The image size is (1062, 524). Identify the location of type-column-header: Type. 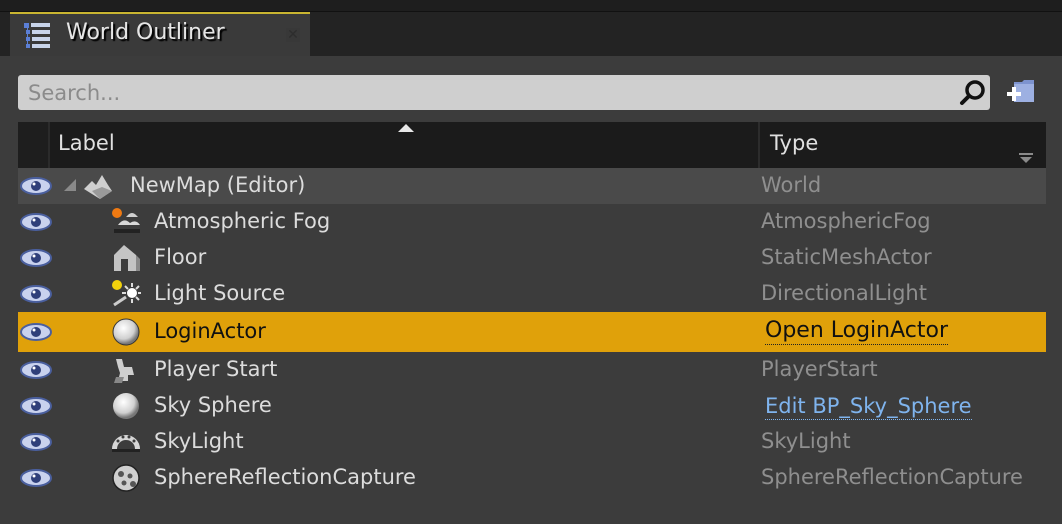
(794, 143).